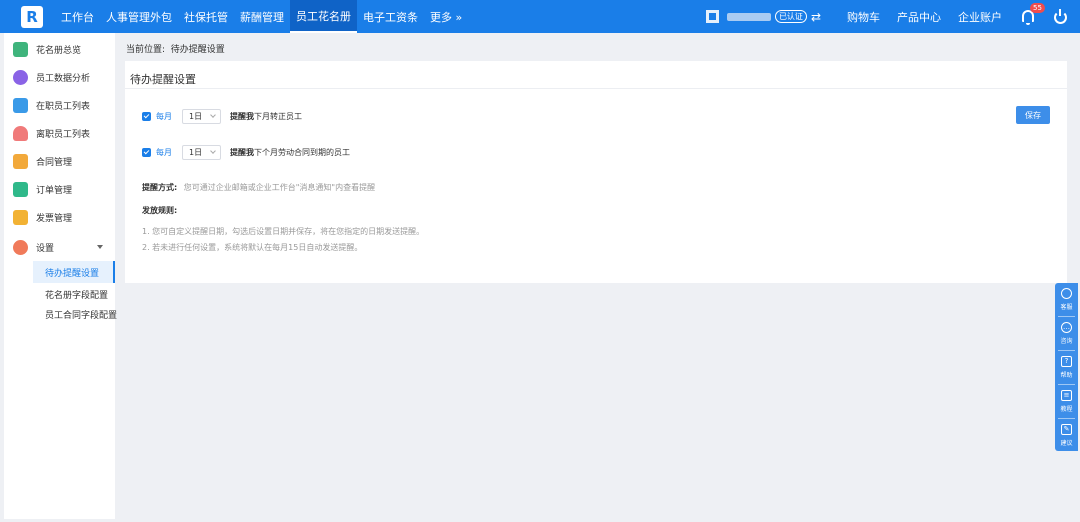  I want to click on sidebar-item-invoice-management: 发票管理, so click(59, 217).